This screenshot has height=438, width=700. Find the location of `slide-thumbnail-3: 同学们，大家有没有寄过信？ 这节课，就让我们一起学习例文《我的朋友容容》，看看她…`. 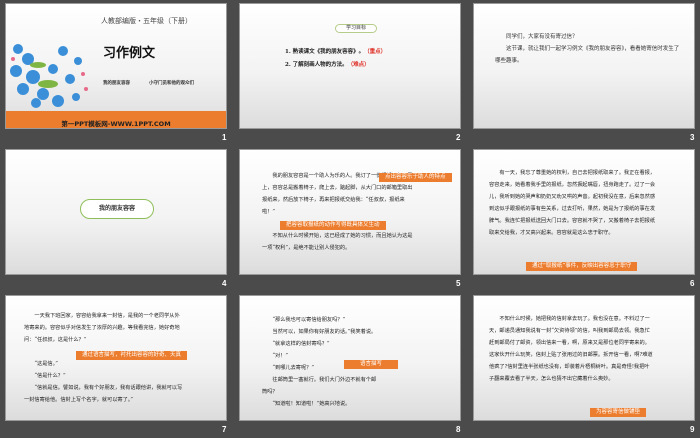

slide-thumbnail-3: 同学们，大家有没有寄过信？ 这节课，就让我们一起学习例文《我的朋友容容》，看看她… is located at coordinates (584, 66).